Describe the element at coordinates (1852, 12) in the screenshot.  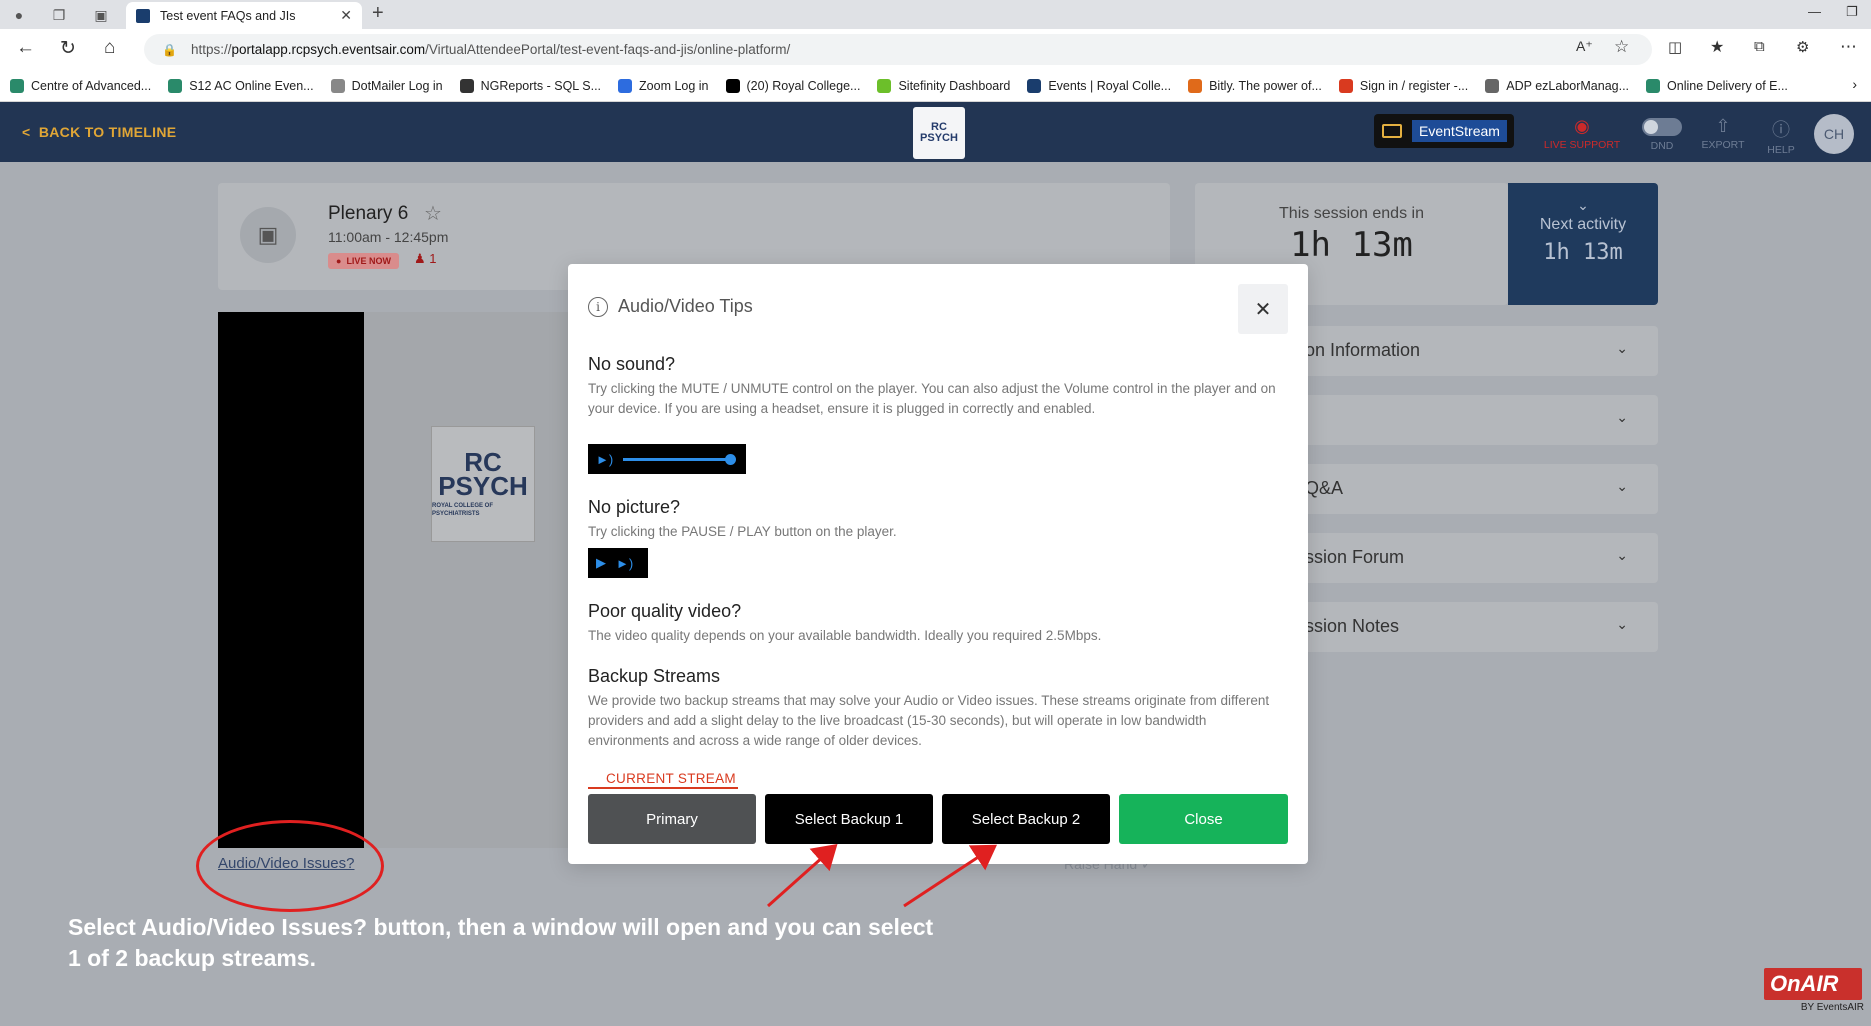
I see `maximize-icon: ❐` at that location.